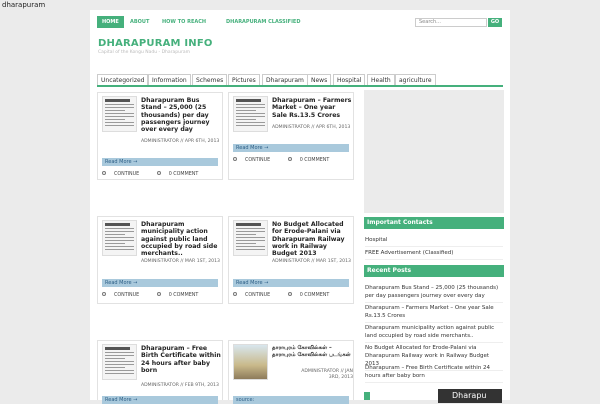  I want to click on site-title: DHARAPURAM INFO, so click(155, 43).